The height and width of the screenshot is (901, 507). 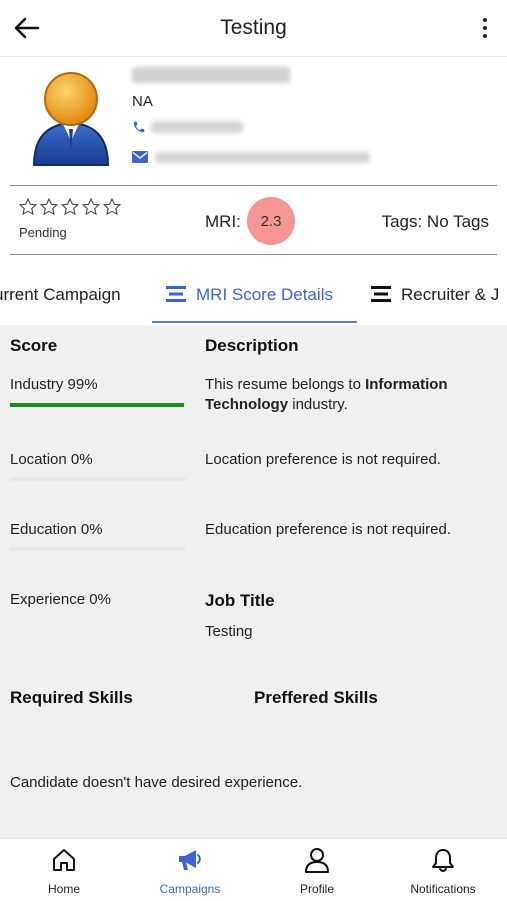 What do you see at coordinates (43, 232) in the screenshot?
I see `rating-status: Pending` at bounding box center [43, 232].